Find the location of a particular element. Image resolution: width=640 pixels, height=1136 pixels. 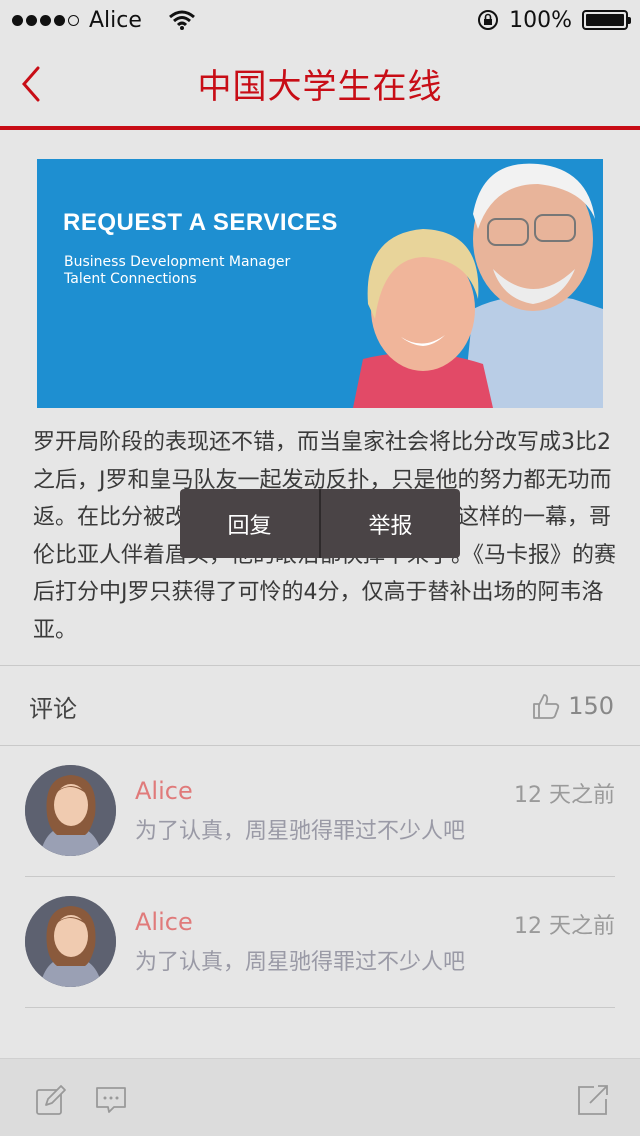

edit-icon is located at coordinates (51, 1100).